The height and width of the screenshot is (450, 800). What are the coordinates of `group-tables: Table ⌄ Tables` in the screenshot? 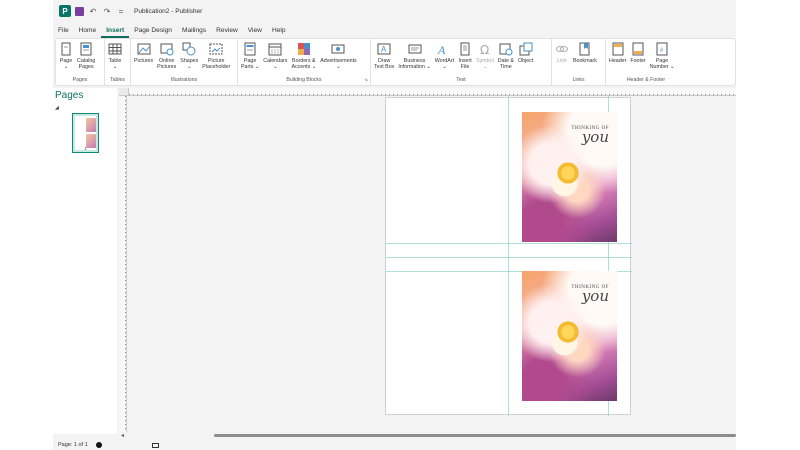 It's located at (118, 62).